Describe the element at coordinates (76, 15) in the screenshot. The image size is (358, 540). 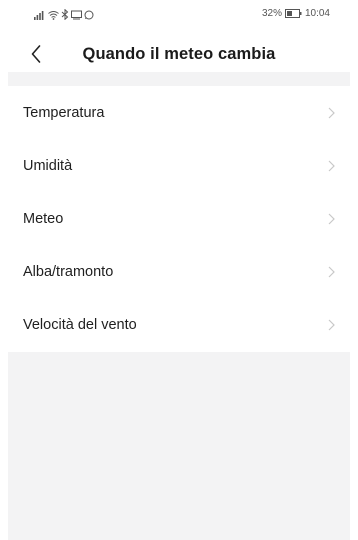
I see `cast-icon` at that location.